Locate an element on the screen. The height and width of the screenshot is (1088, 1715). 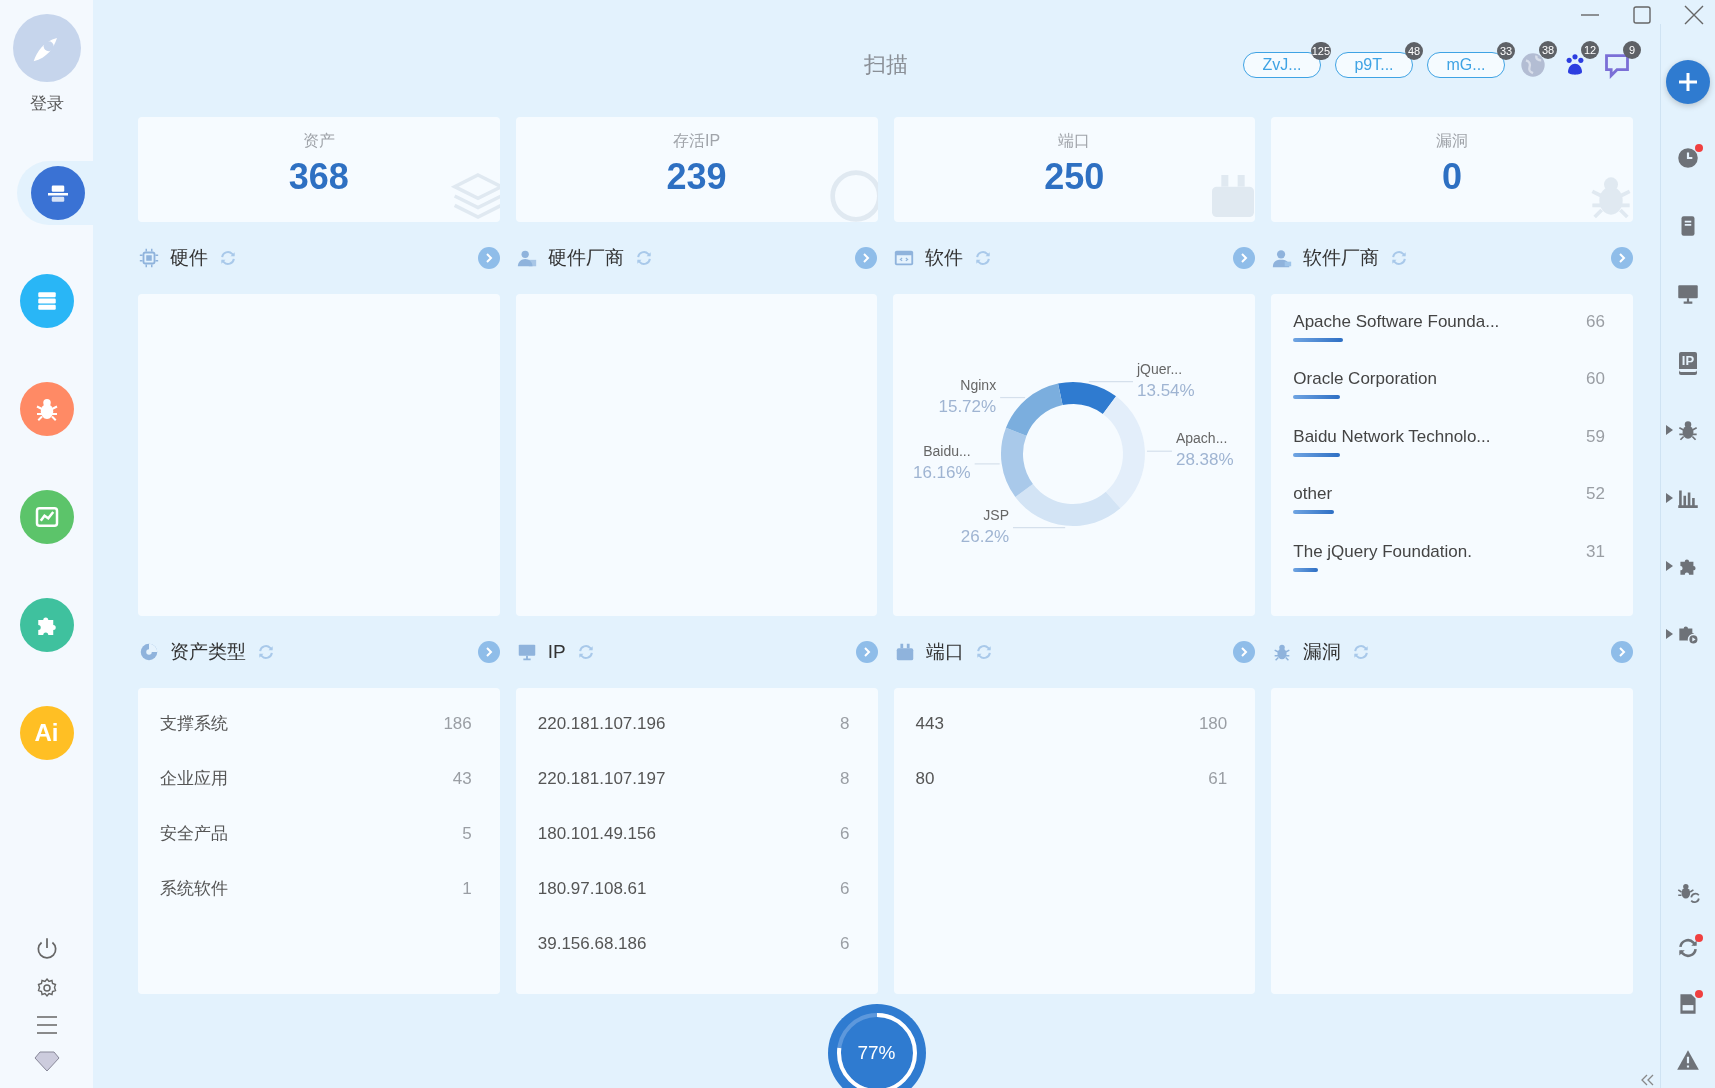
collapse-icon is located at coordinates (1647, 1080).